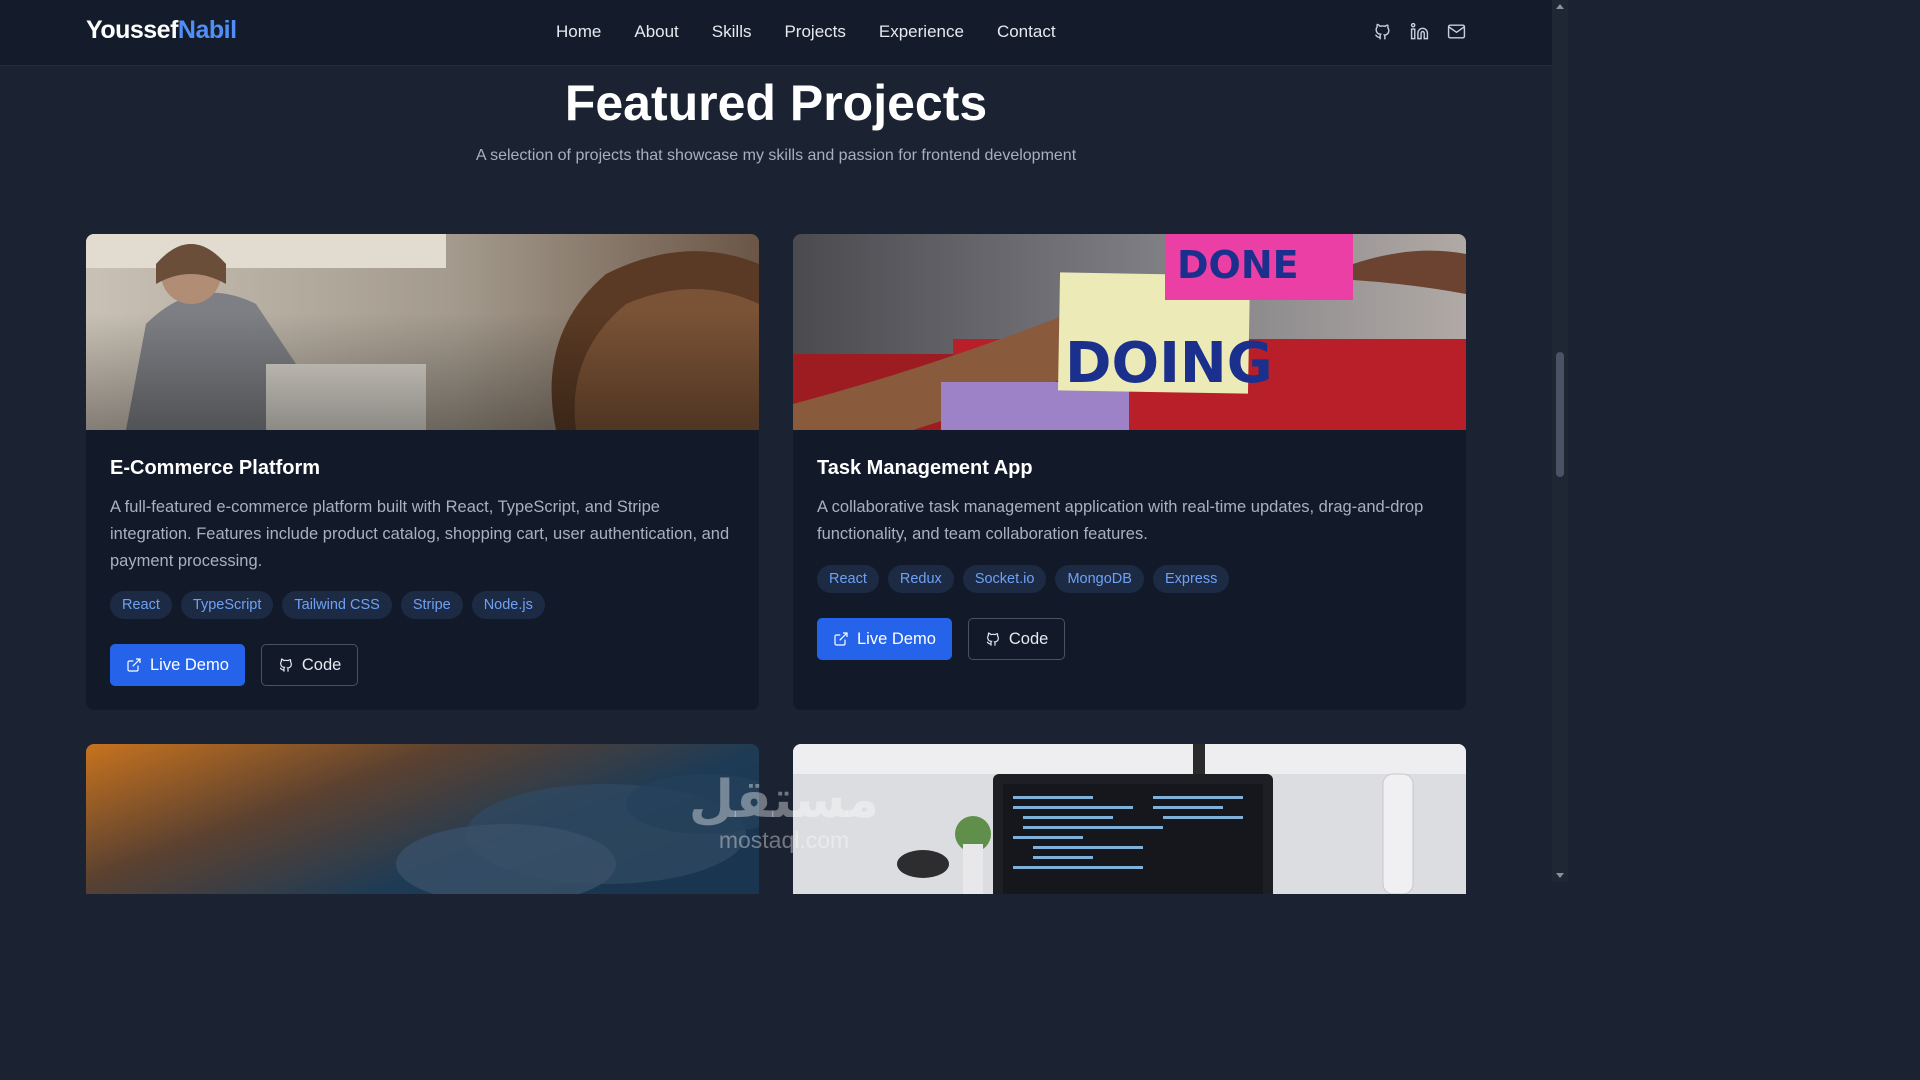  I want to click on social-icons, so click(1419, 31).